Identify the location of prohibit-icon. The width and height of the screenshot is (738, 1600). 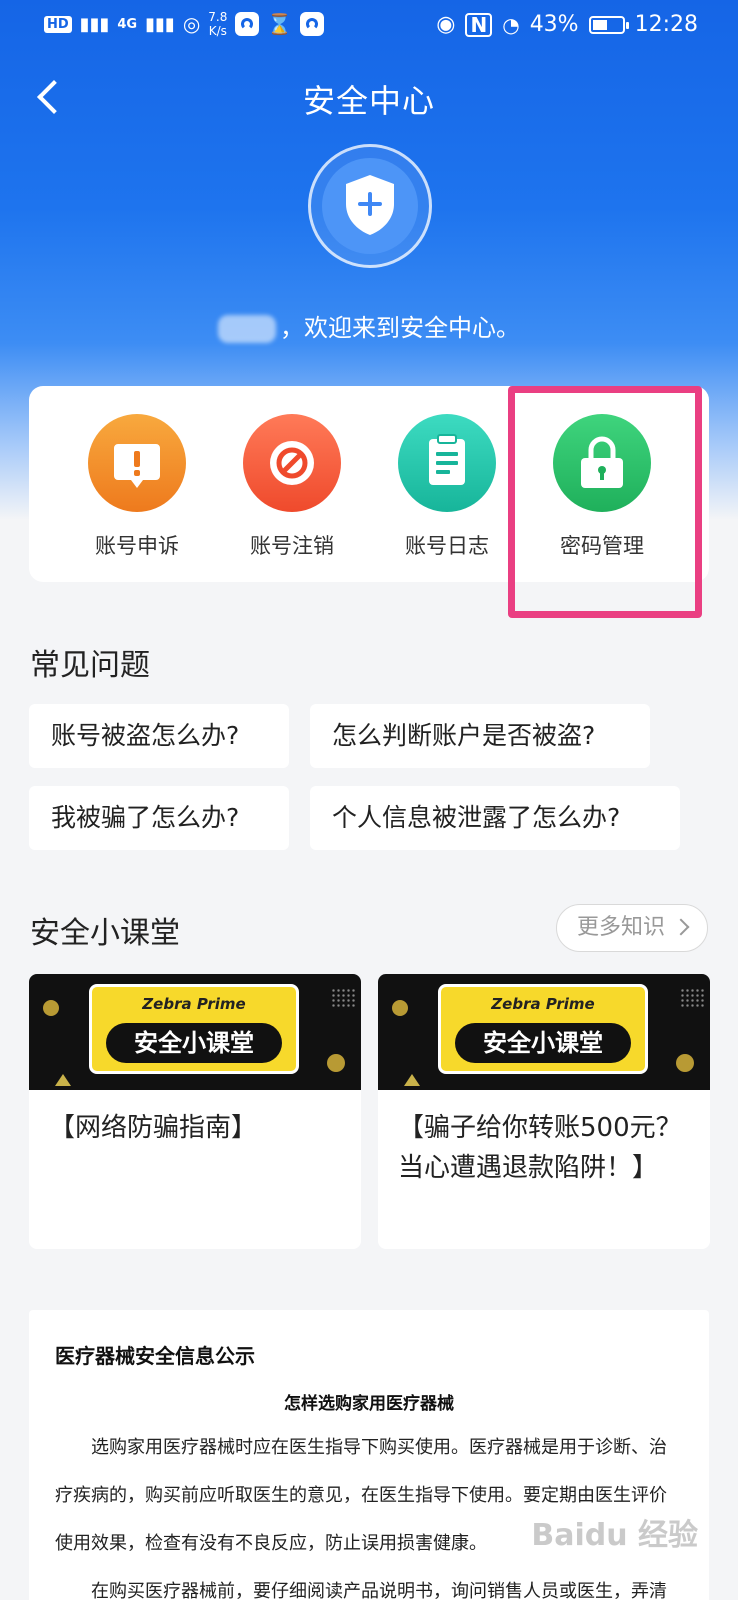
(292, 463).